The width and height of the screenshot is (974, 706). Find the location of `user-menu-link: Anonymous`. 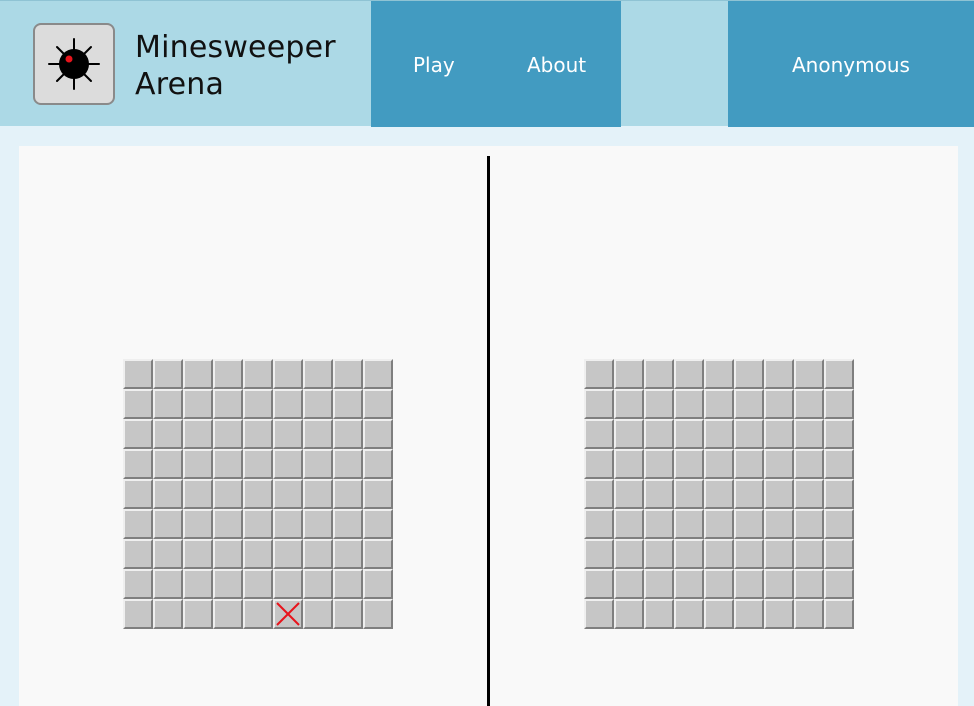

user-menu-link: Anonymous is located at coordinates (851, 65).